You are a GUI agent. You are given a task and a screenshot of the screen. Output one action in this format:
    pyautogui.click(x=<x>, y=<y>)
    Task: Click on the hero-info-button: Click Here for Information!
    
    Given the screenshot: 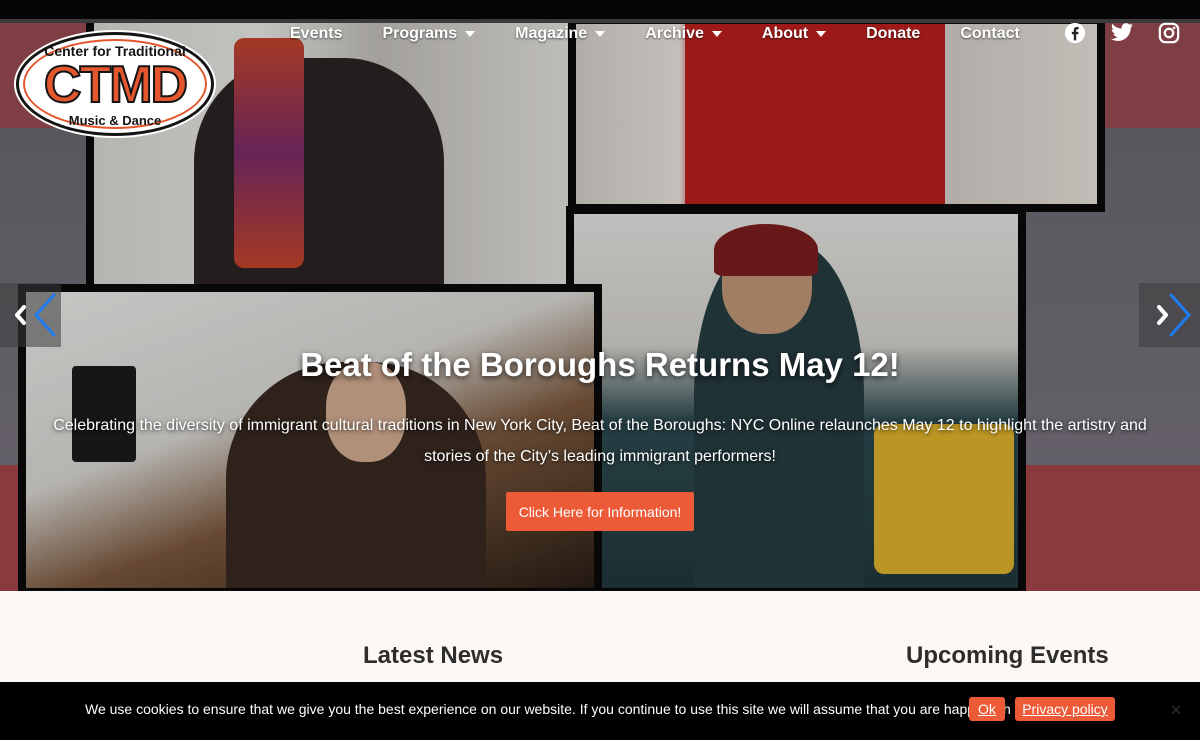 What is the action you would take?
    pyautogui.click(x=600, y=511)
    